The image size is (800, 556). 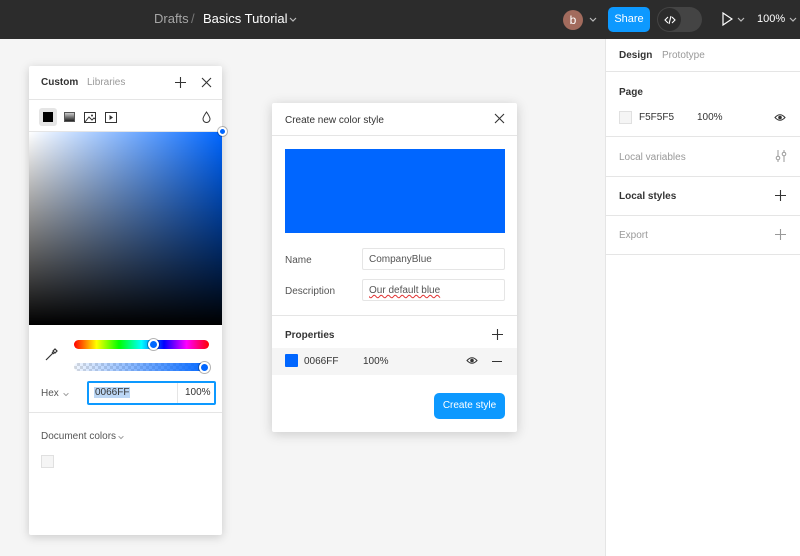 I want to click on panel-tabs: Design Prototype, so click(x=703, y=55).